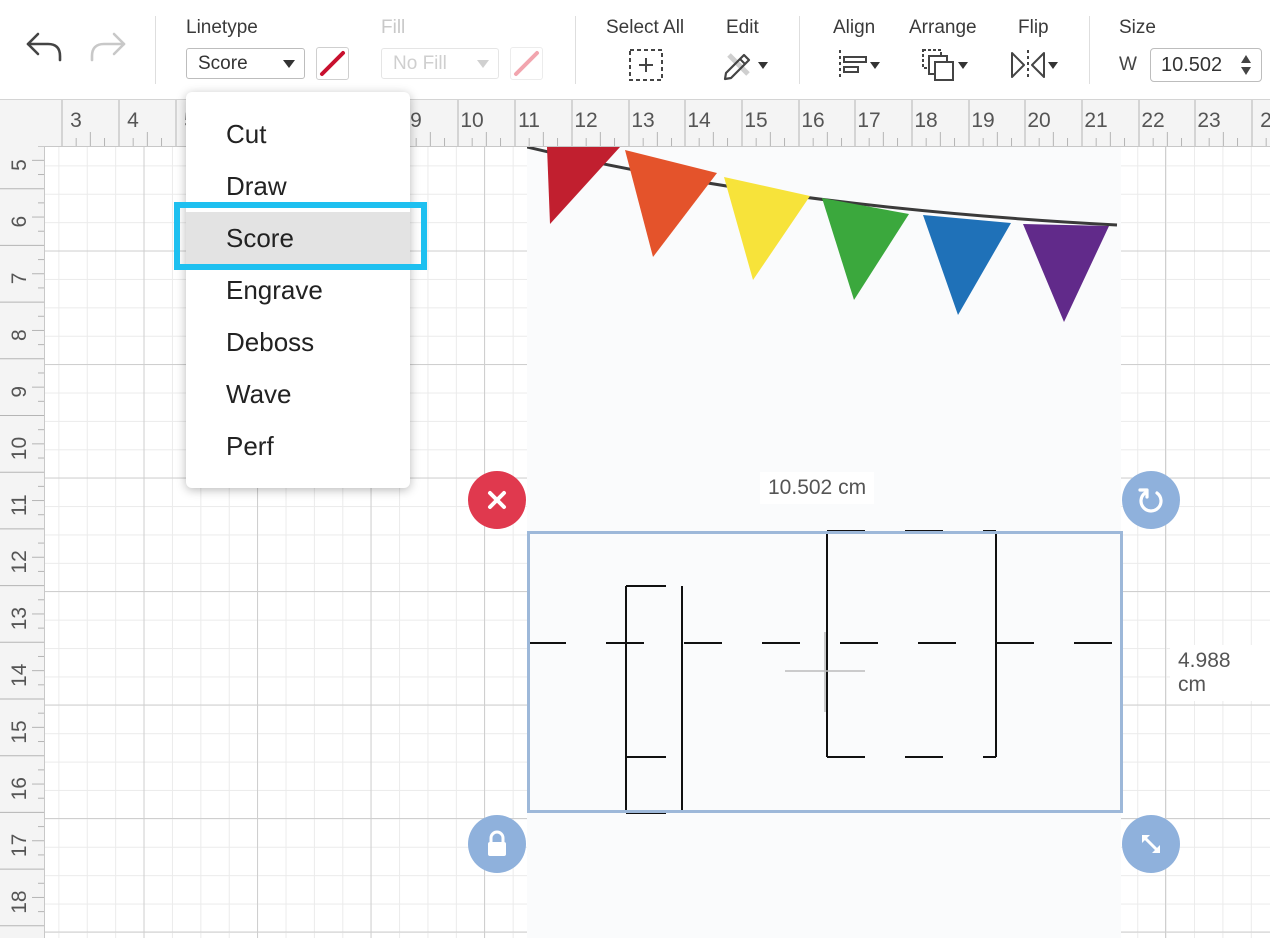  I want to click on delete-handle, so click(497, 500).